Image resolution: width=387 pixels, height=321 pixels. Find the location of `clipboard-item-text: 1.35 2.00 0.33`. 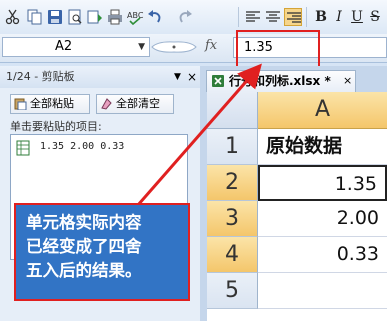

clipboard-item-text: 1.35 2.00 0.33 is located at coordinates (82, 146).